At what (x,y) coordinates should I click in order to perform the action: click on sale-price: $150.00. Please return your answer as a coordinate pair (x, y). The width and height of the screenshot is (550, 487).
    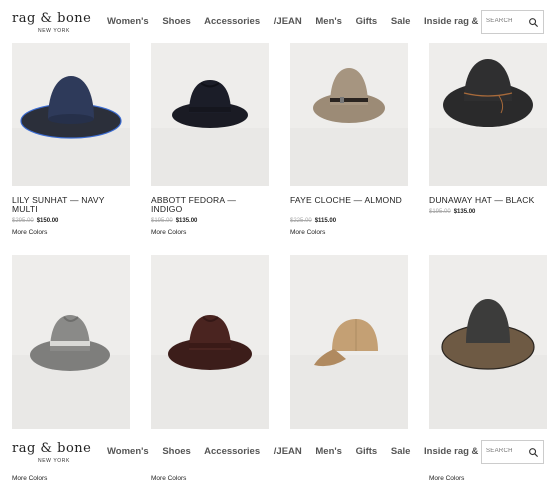
    Looking at the image, I should click on (47, 221).